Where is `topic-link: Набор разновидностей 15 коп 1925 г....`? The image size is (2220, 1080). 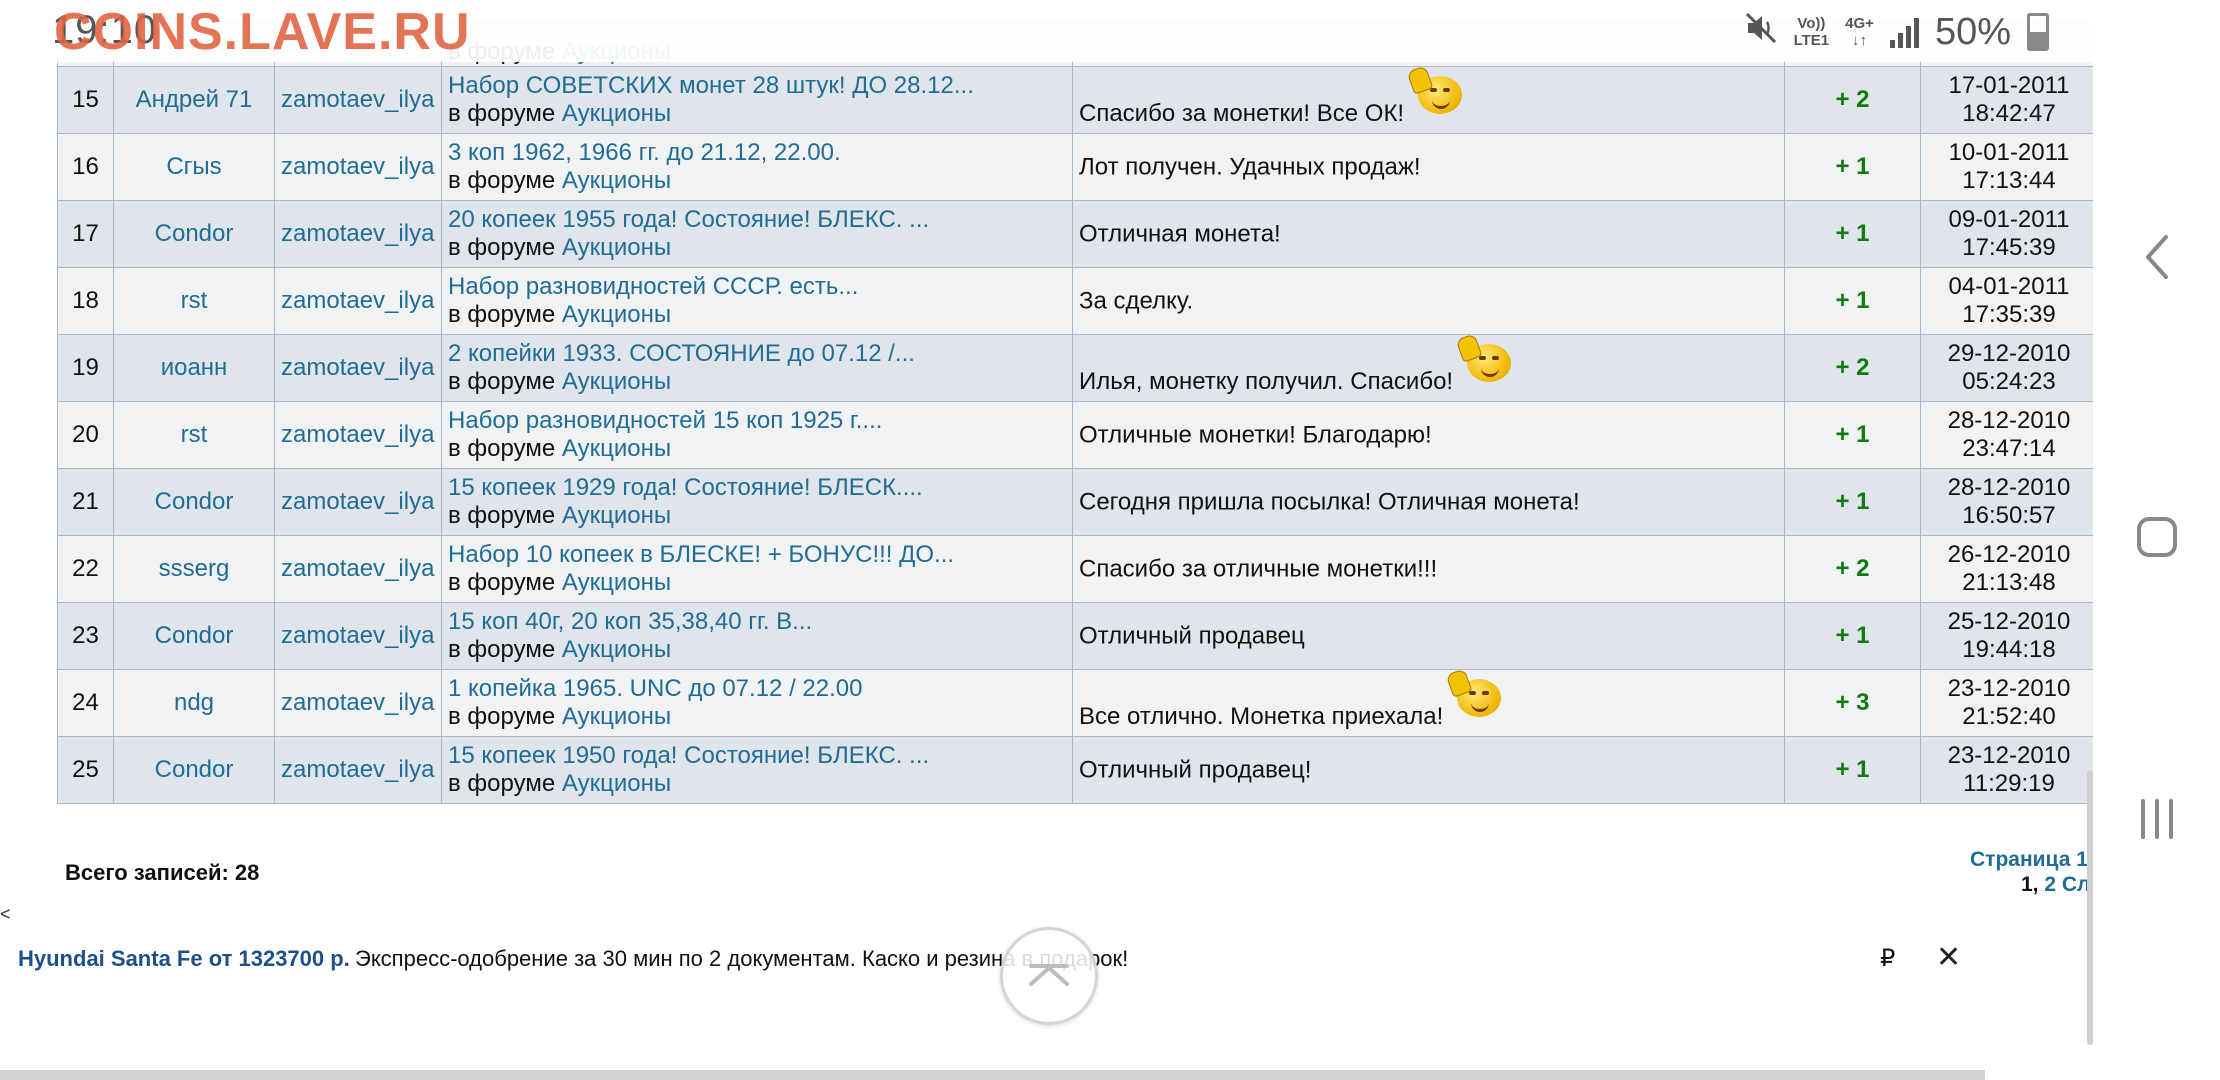 topic-link: Набор разновидностей 15 коп 1925 г.... is located at coordinates (757, 421).